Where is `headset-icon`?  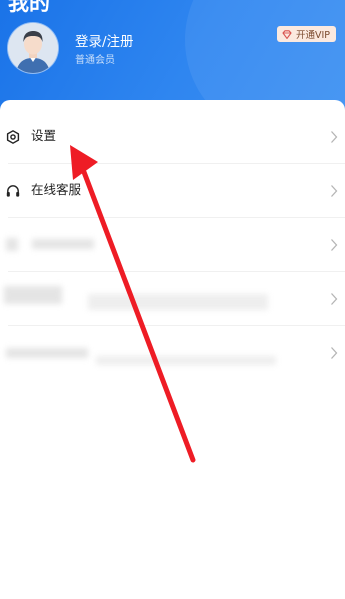
headset-icon is located at coordinates (13, 191).